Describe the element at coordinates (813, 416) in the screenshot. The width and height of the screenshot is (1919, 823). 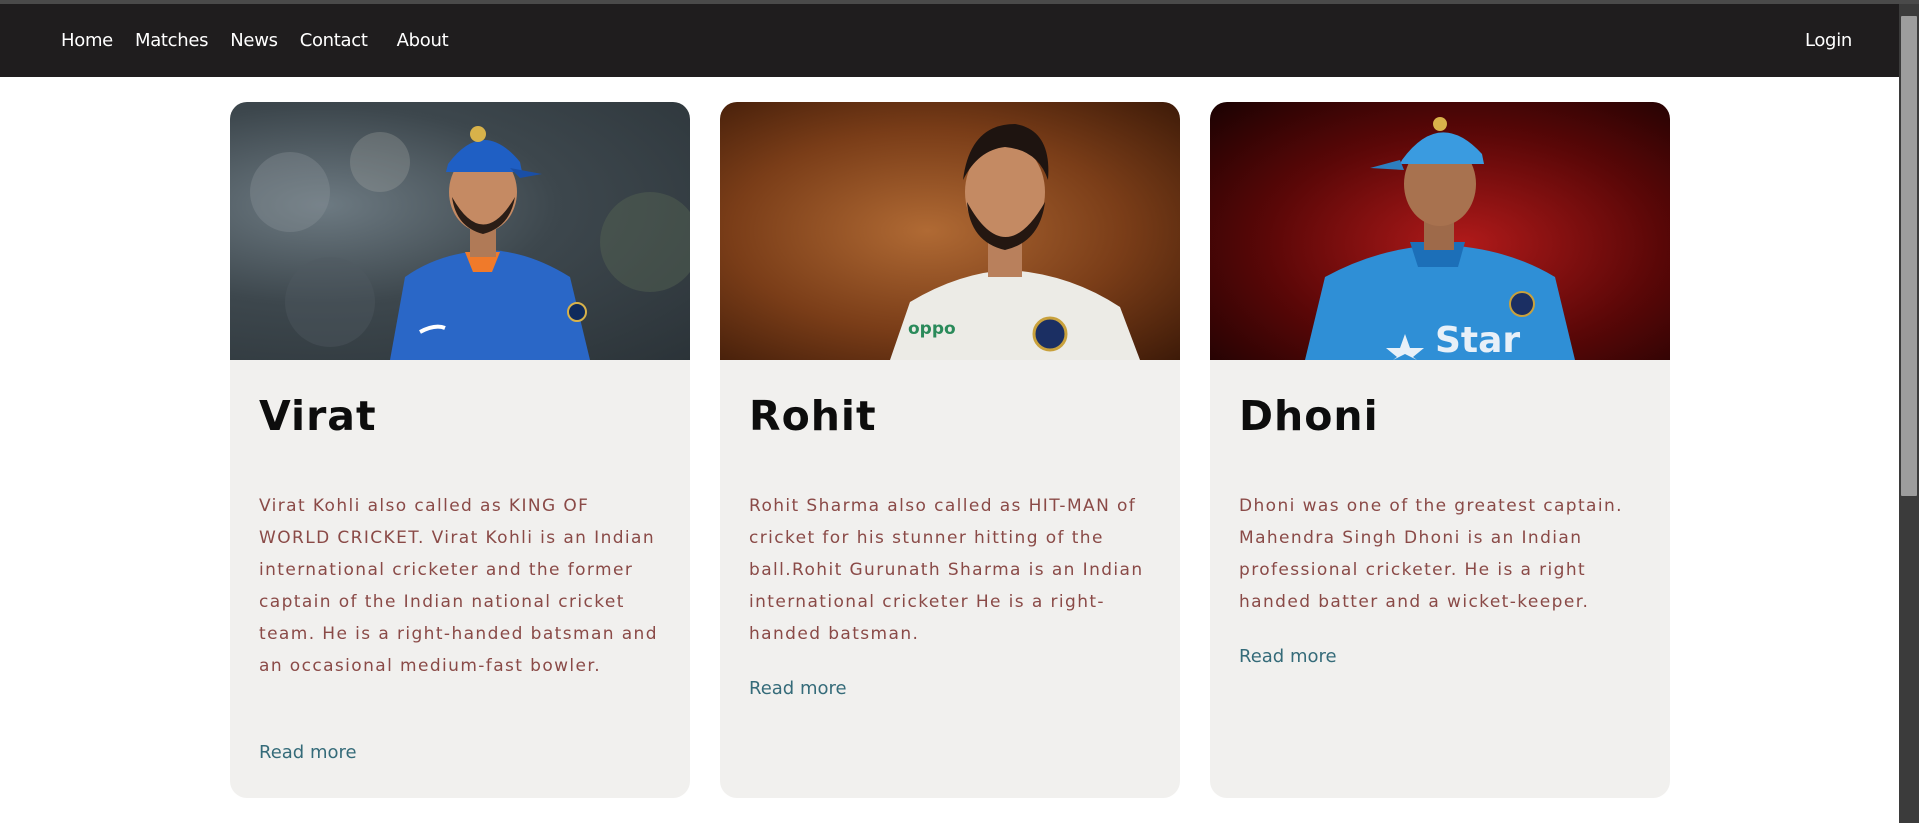
I see `player-name-rohit: Rohit` at that location.